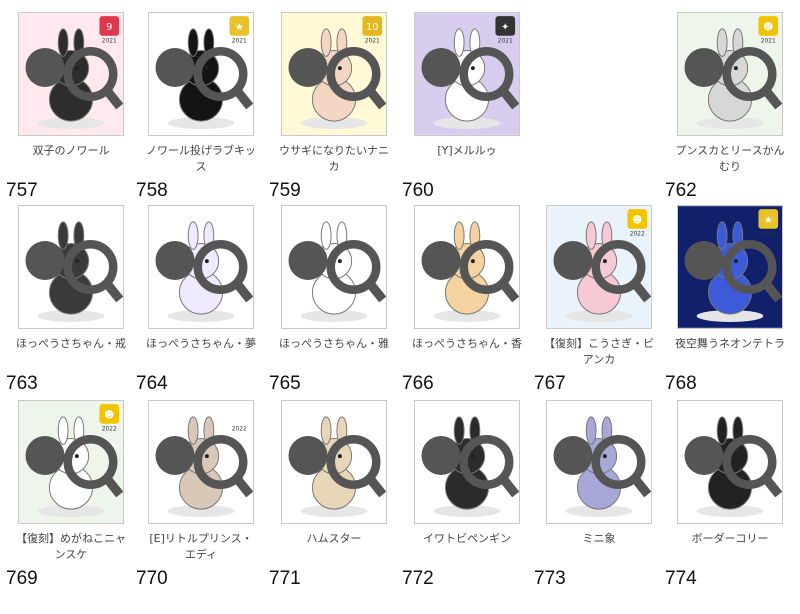 The image size is (800, 614). I want to click on item-caption: ほっぺうさちゃん・雅, so click(334, 344).